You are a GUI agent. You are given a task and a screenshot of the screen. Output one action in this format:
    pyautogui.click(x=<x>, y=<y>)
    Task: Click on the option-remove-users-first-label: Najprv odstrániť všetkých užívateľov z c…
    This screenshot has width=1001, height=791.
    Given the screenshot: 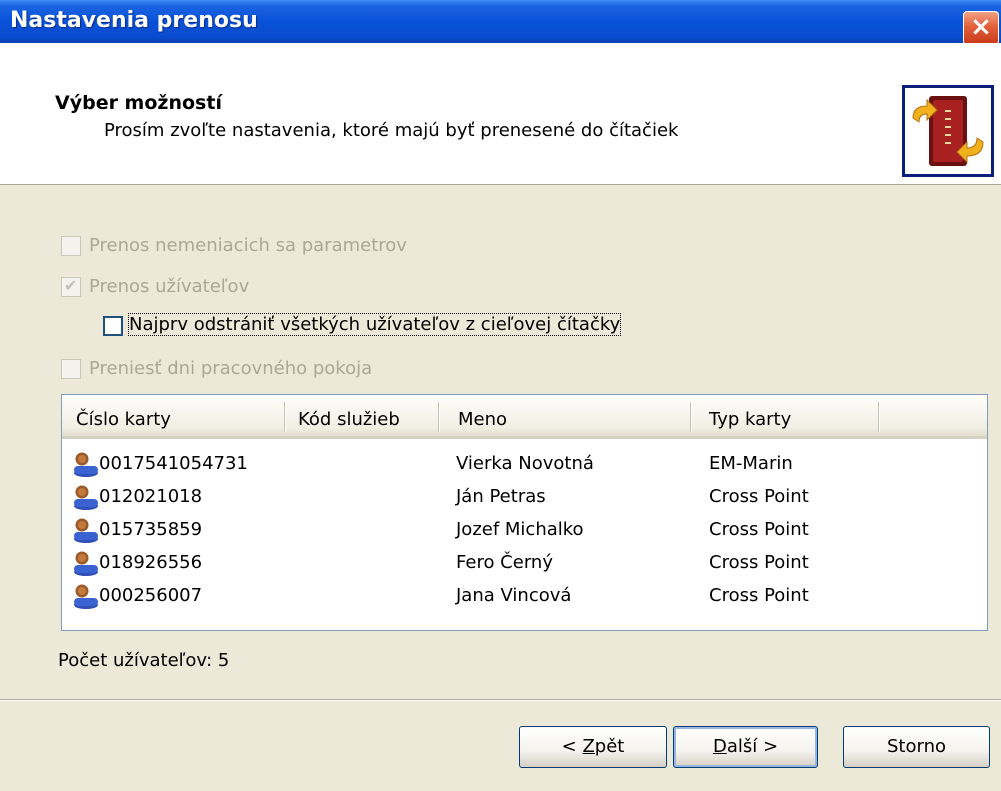 What is the action you would take?
    pyautogui.click(x=374, y=324)
    